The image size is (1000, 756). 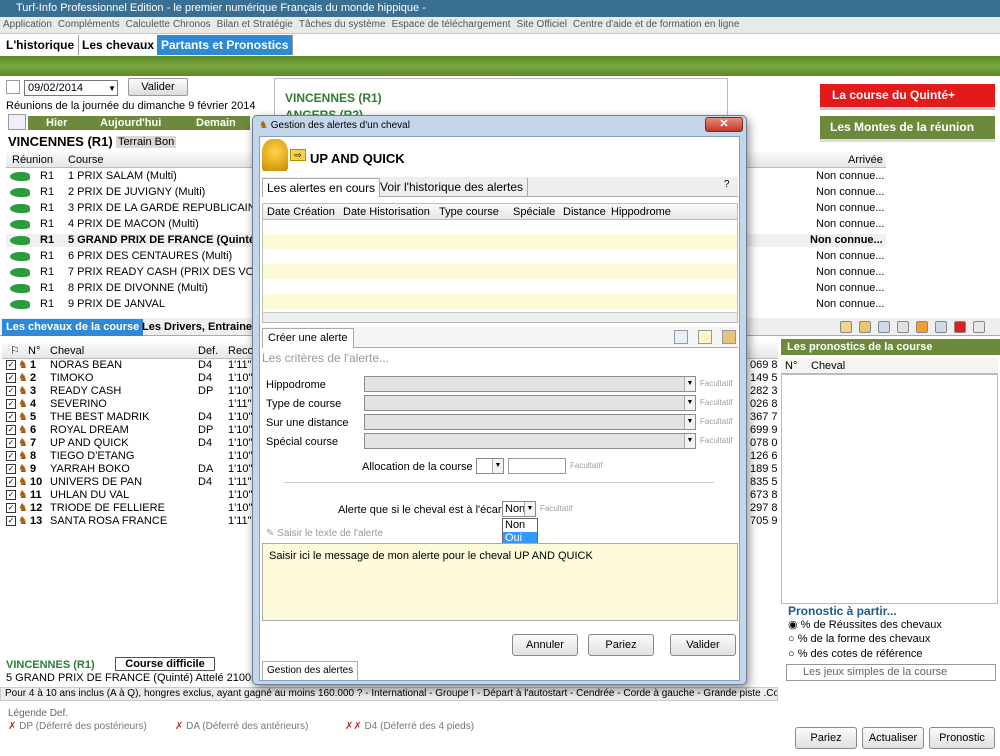 What do you see at coordinates (681, 337) in the screenshot?
I see `calendar-edit-icon` at bounding box center [681, 337].